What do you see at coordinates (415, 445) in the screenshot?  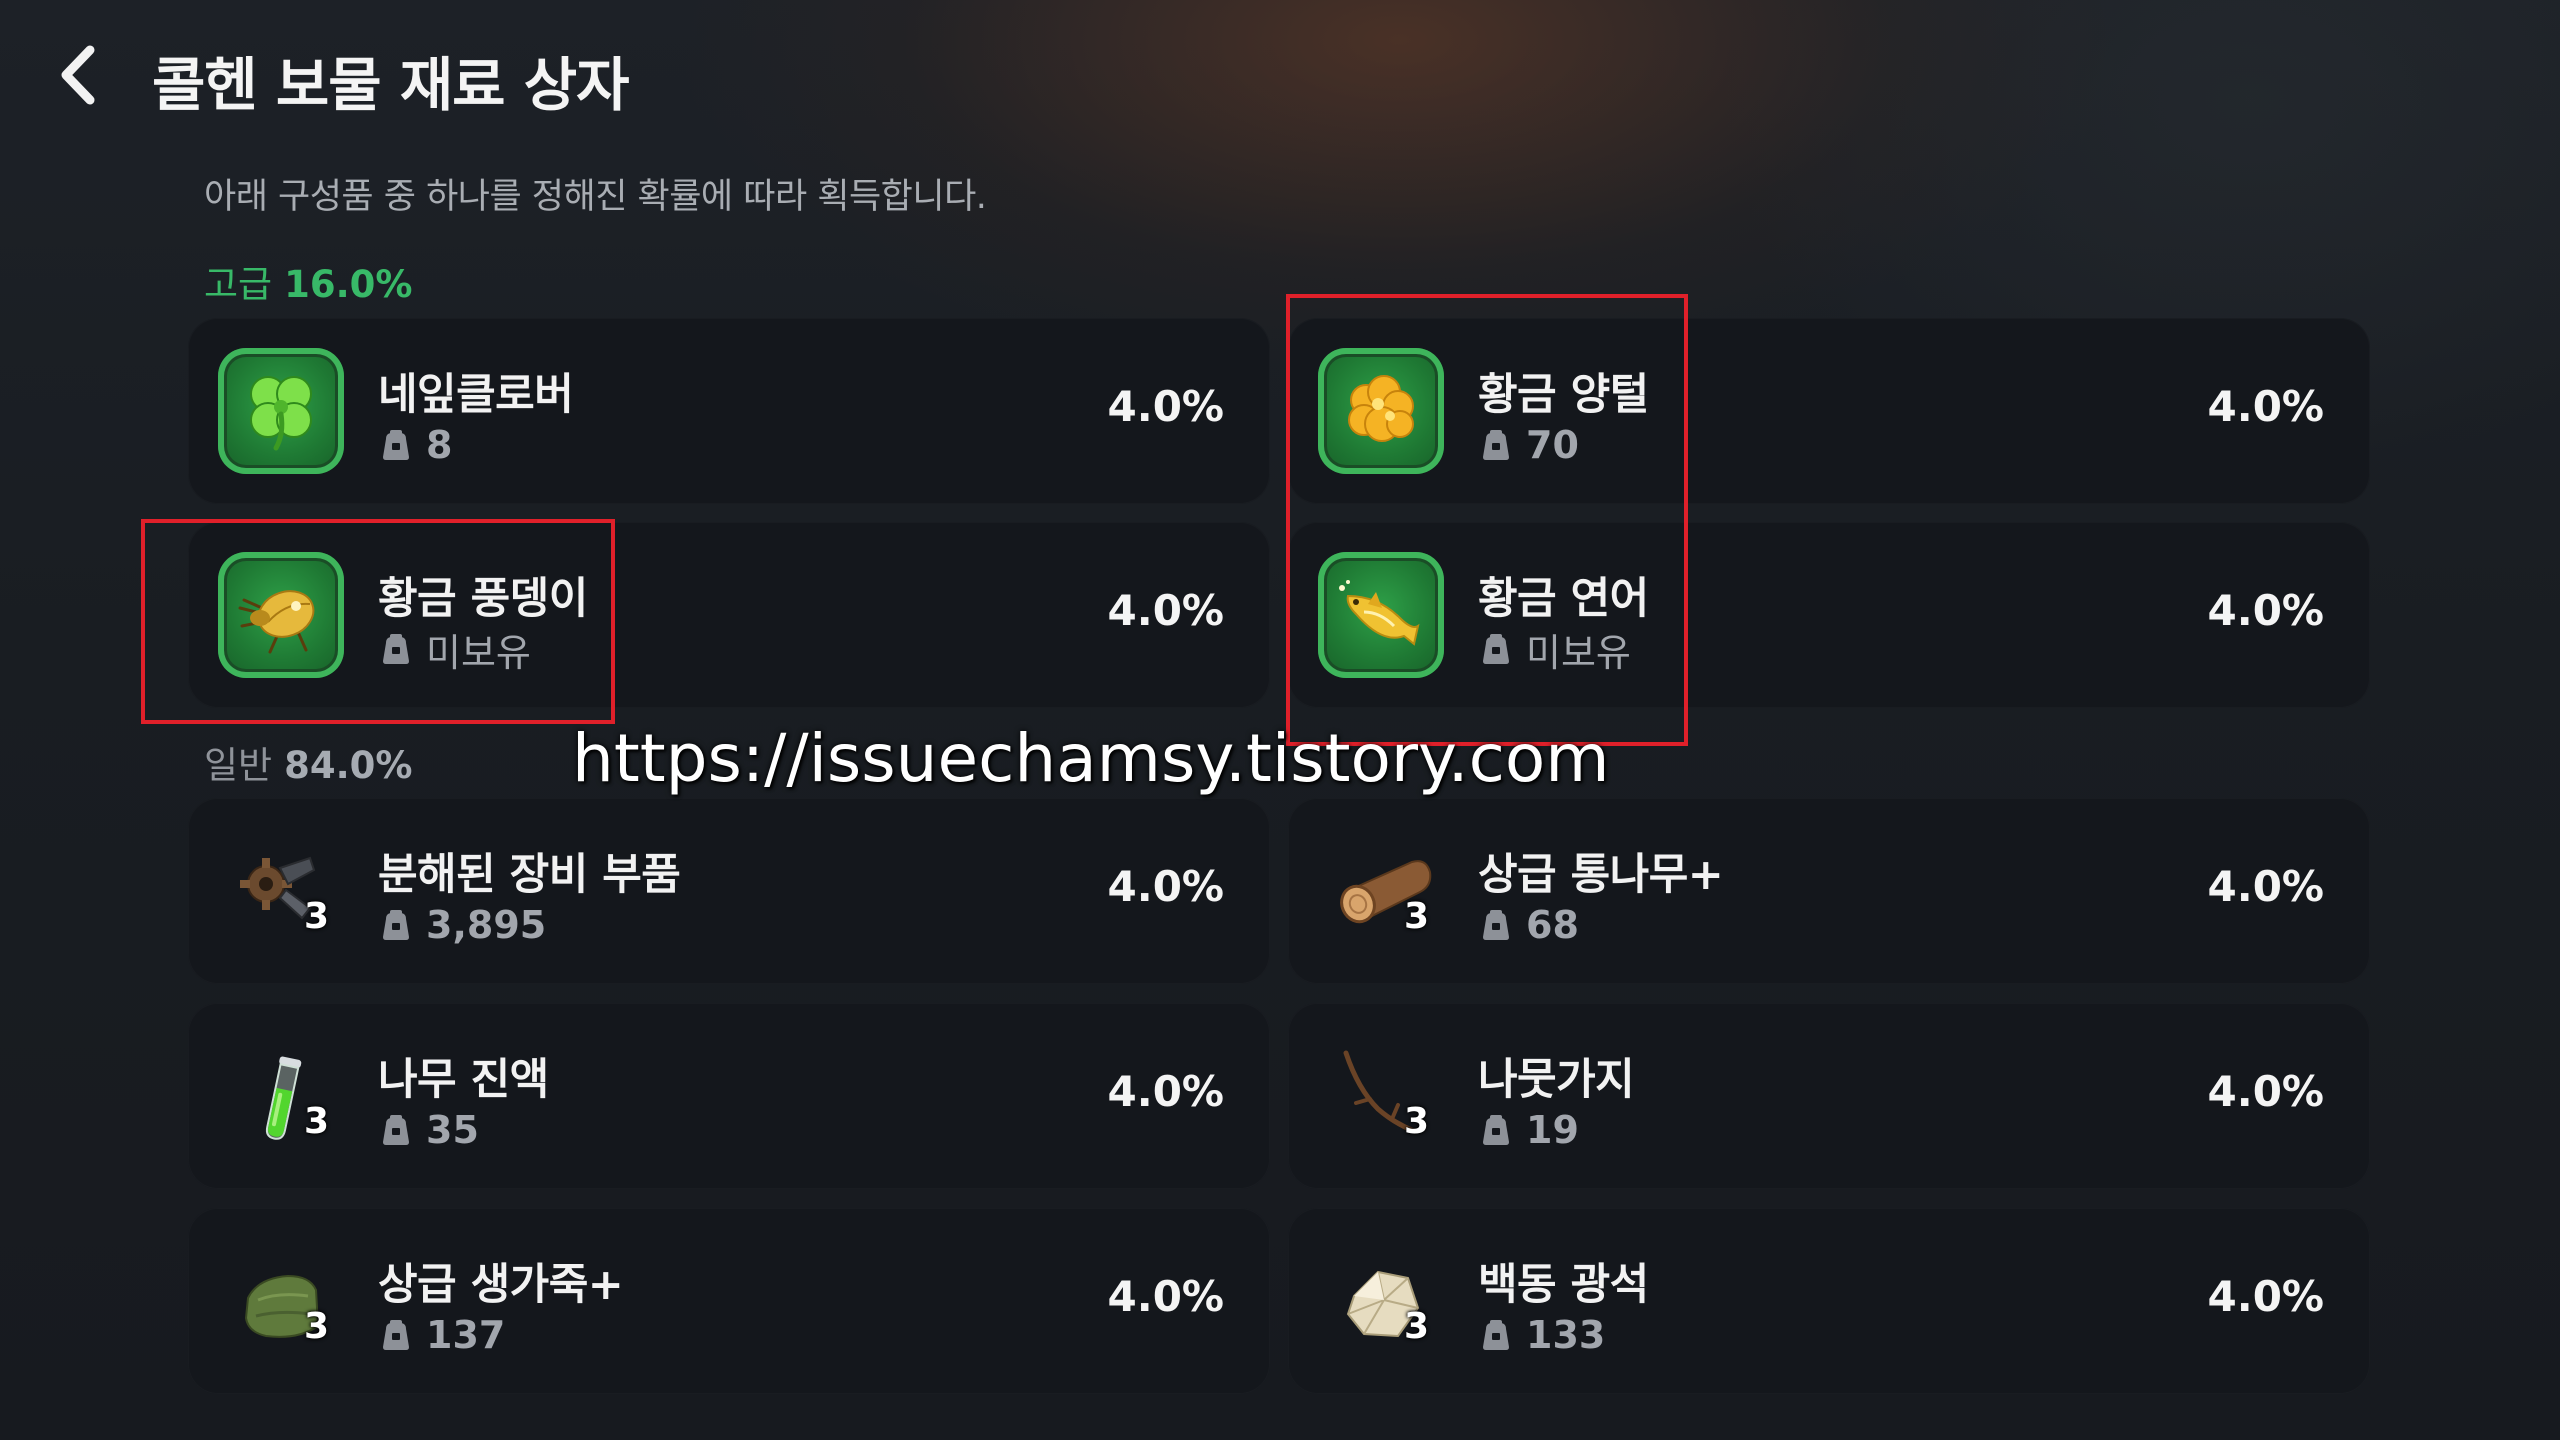 I see `owned-count: 8` at bounding box center [415, 445].